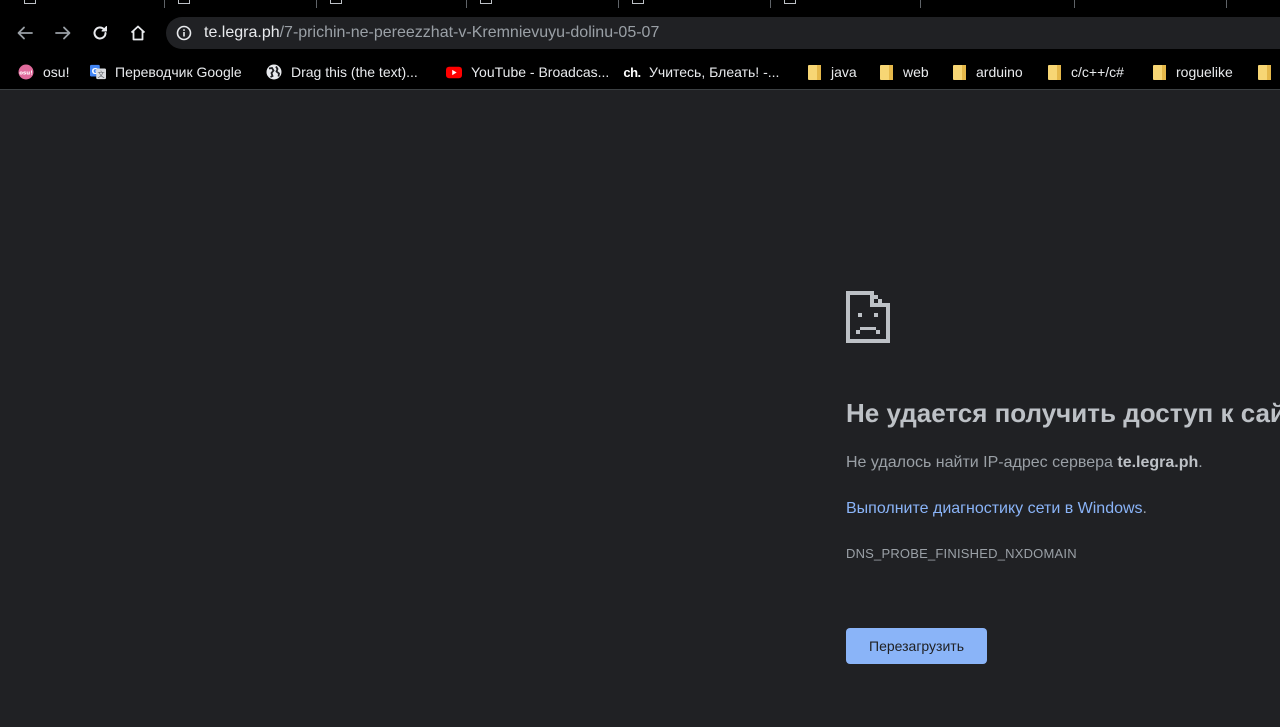  I want to click on bookmark-folder-web: web, so click(903, 72).